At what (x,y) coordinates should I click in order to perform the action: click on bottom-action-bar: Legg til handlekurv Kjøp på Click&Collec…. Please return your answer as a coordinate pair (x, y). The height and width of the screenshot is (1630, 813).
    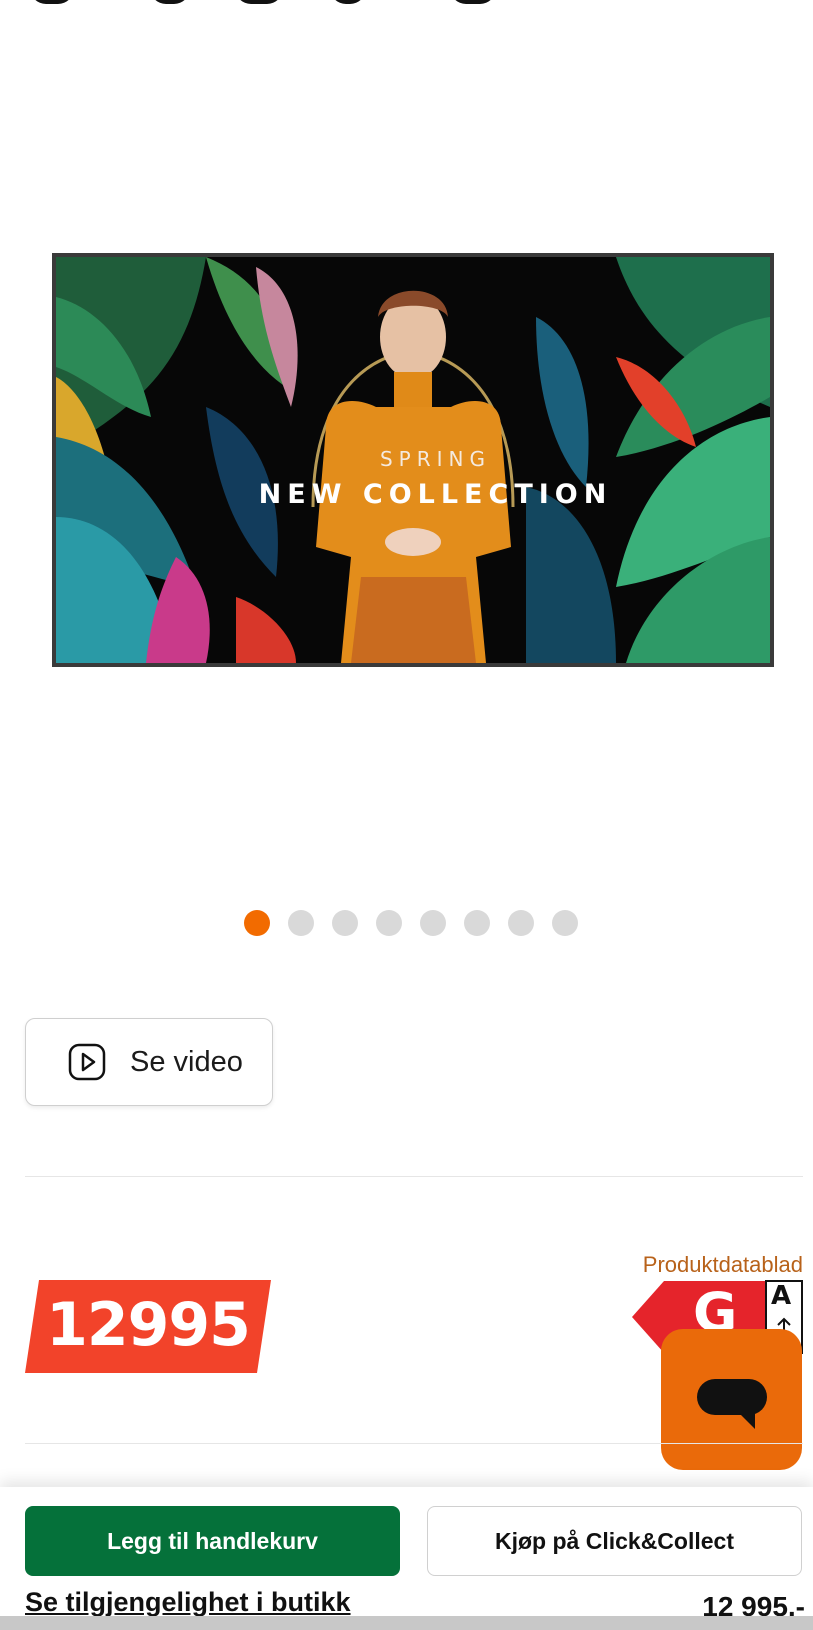
    Looking at the image, I should click on (406, 1558).